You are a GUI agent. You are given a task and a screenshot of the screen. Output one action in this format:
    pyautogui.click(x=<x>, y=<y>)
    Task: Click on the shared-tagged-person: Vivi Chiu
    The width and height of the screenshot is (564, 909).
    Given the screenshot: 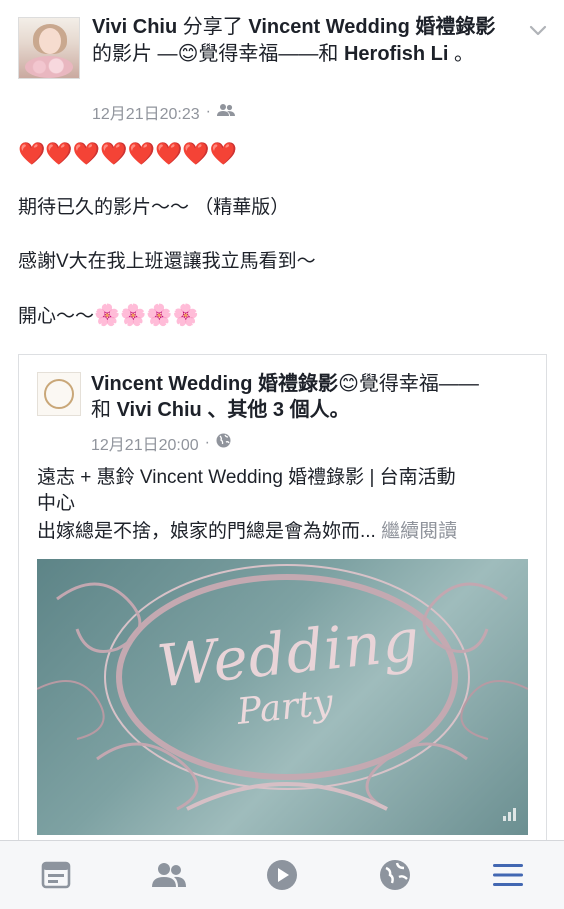 What is the action you would take?
    pyautogui.click(x=159, y=410)
    